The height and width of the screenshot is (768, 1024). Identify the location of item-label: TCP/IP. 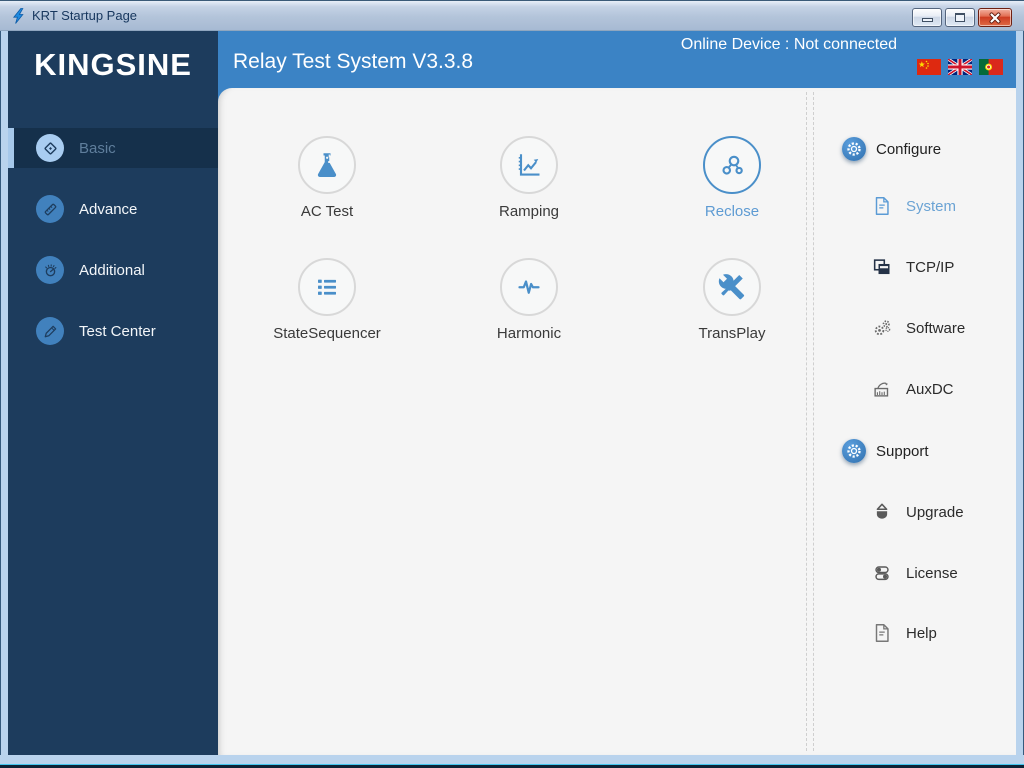
(930, 267).